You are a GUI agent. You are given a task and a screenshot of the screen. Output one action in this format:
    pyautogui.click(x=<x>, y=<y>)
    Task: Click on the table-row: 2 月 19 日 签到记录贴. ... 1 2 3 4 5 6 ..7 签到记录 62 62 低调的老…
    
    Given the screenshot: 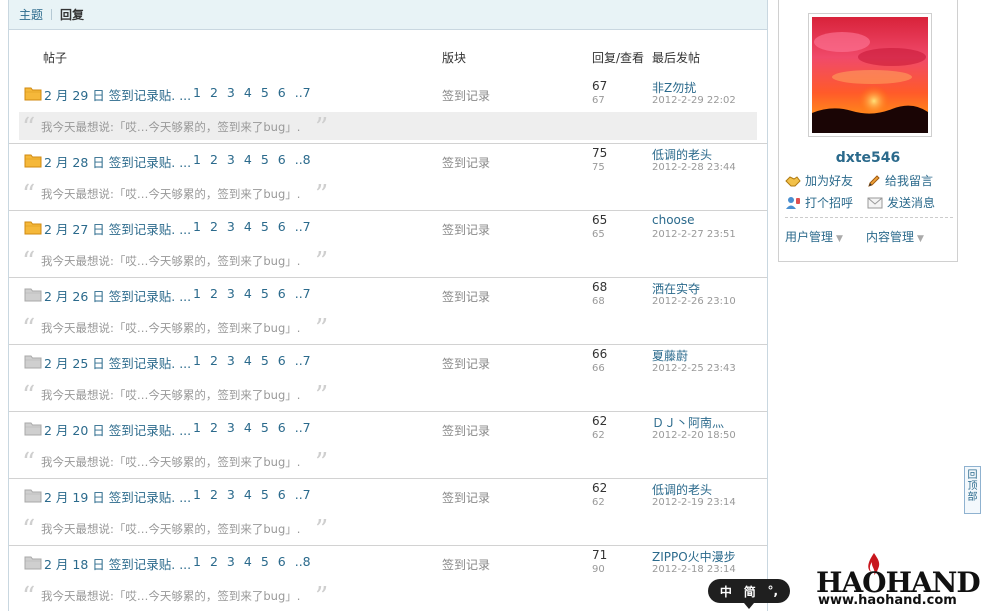 What is the action you would take?
    pyautogui.click(x=388, y=512)
    